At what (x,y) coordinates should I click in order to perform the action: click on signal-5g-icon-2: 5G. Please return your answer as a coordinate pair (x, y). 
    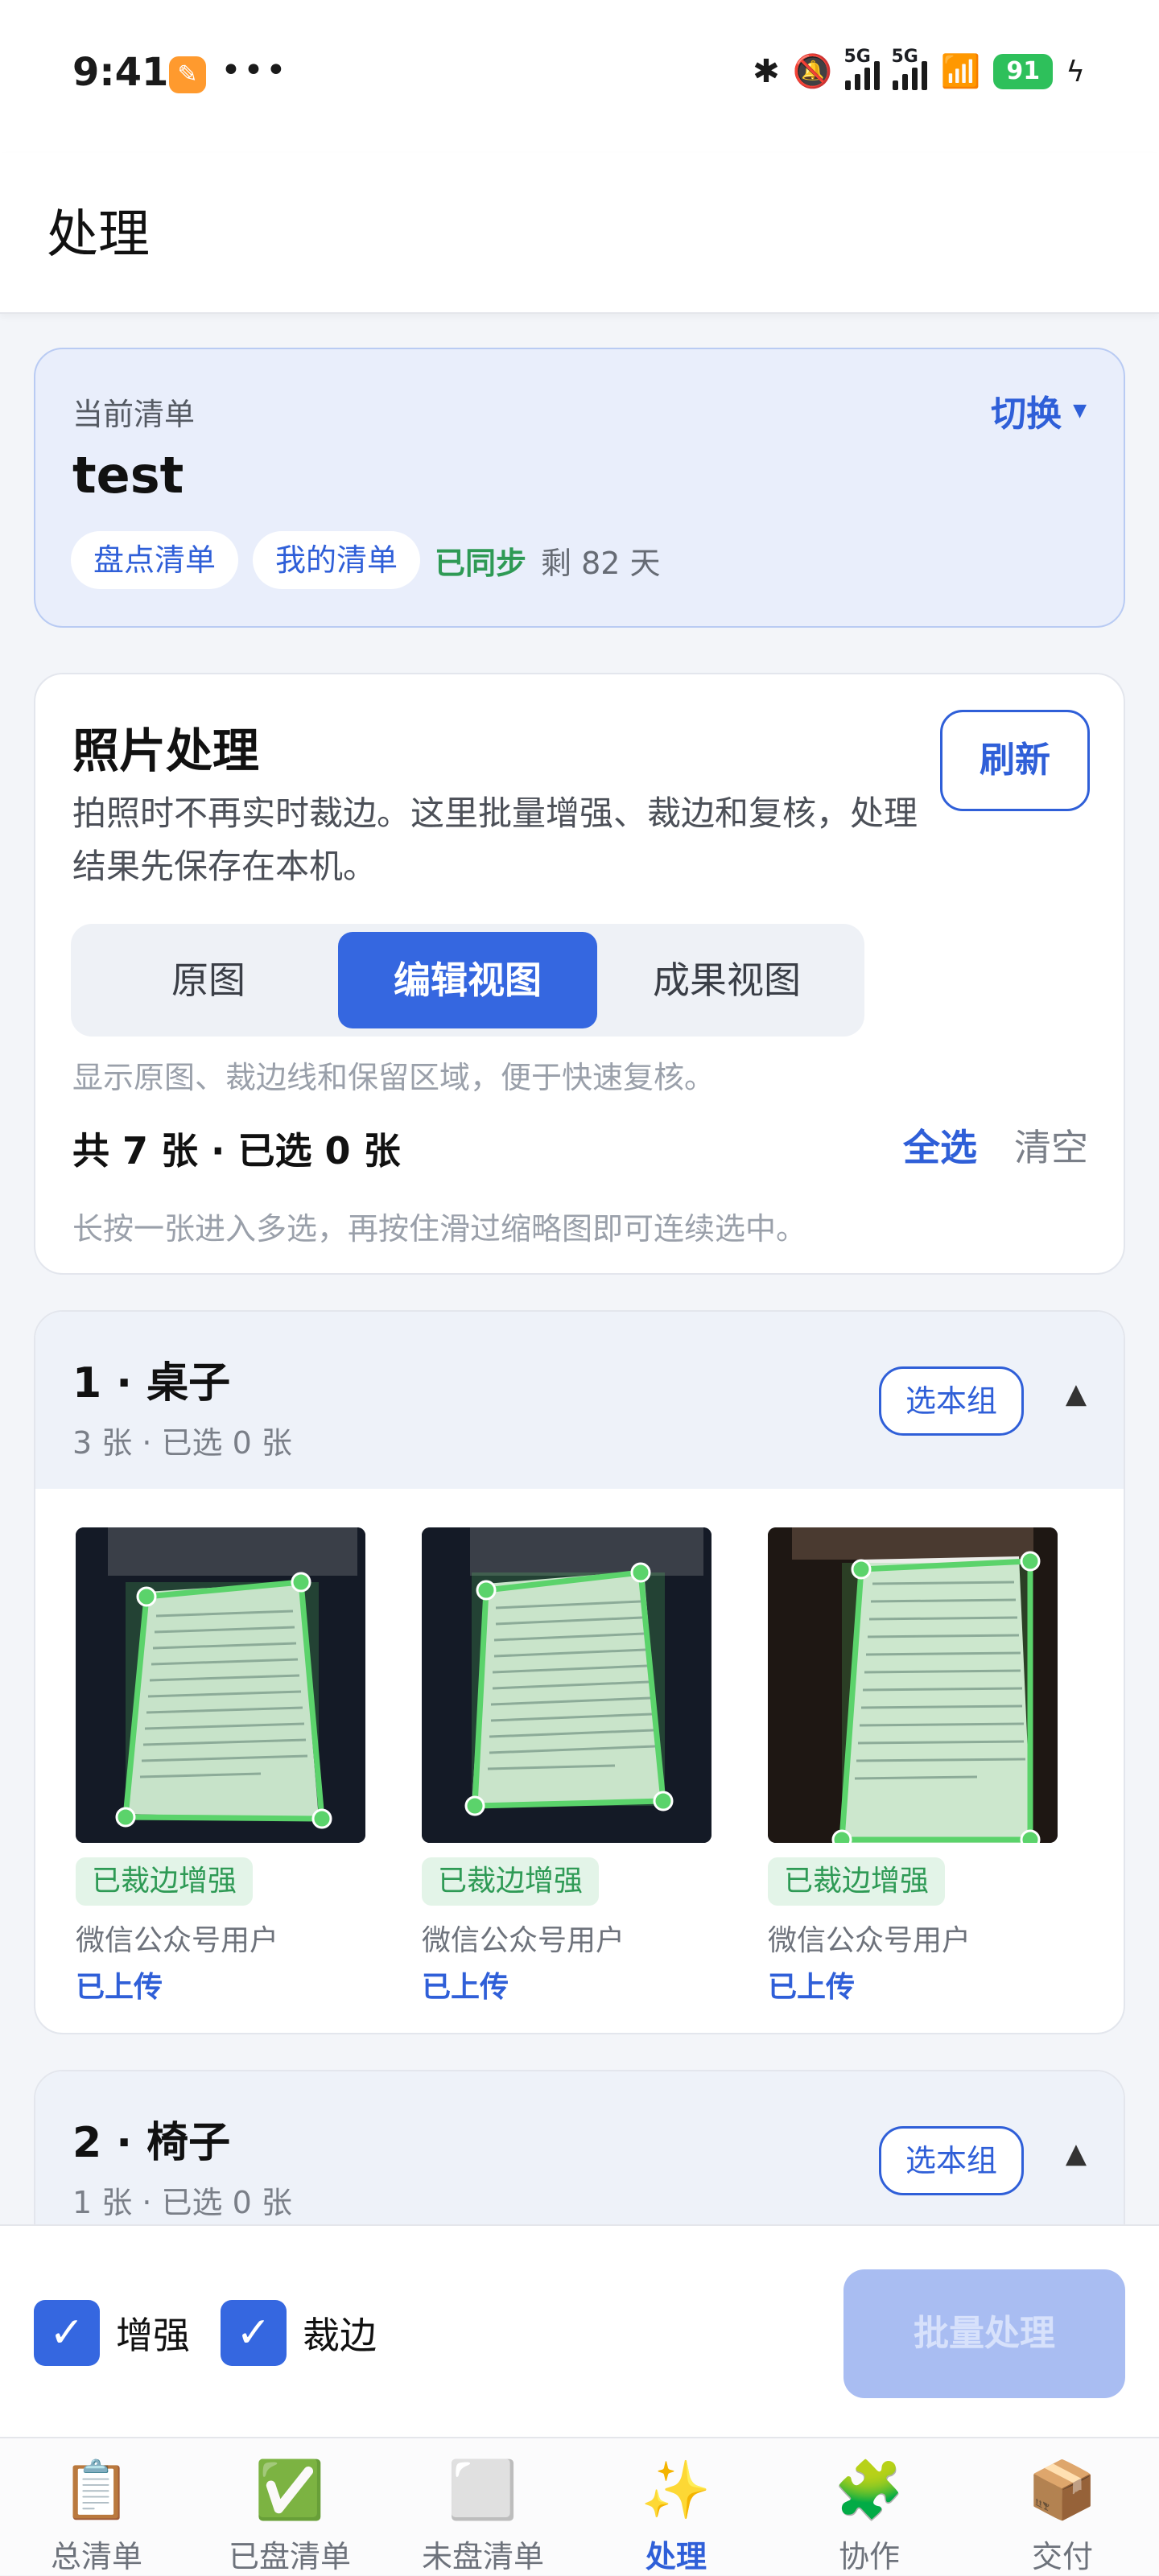
    Looking at the image, I should click on (909, 68).